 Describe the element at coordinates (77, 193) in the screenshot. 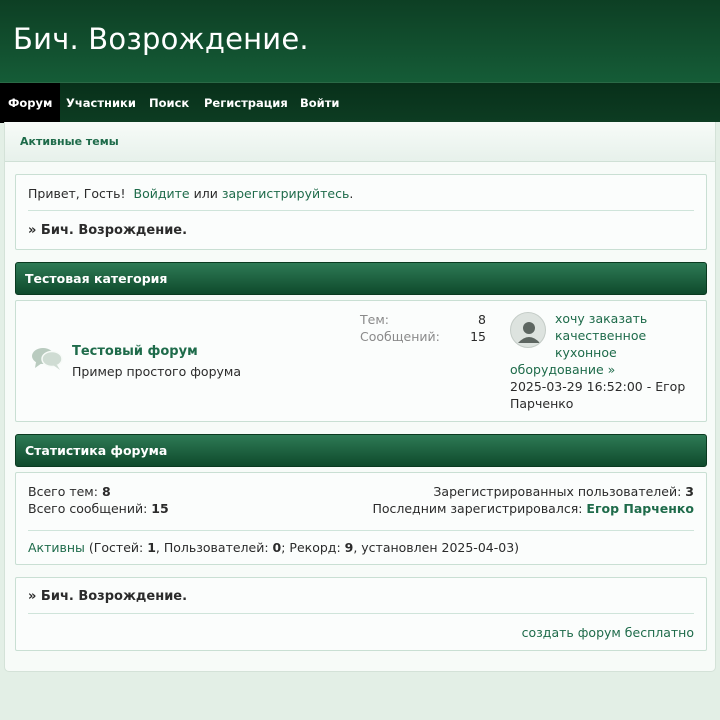

I see `welcome-text: Привет, Гость!` at that location.